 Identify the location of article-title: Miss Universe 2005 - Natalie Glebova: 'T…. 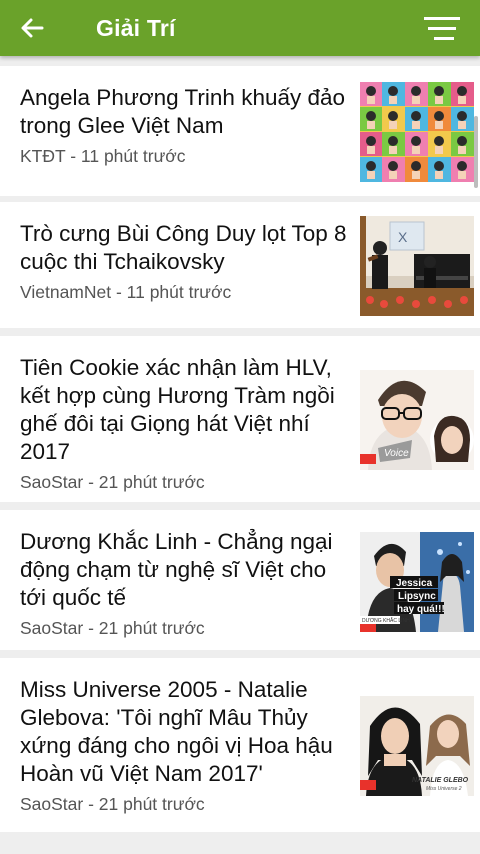
(185, 732).